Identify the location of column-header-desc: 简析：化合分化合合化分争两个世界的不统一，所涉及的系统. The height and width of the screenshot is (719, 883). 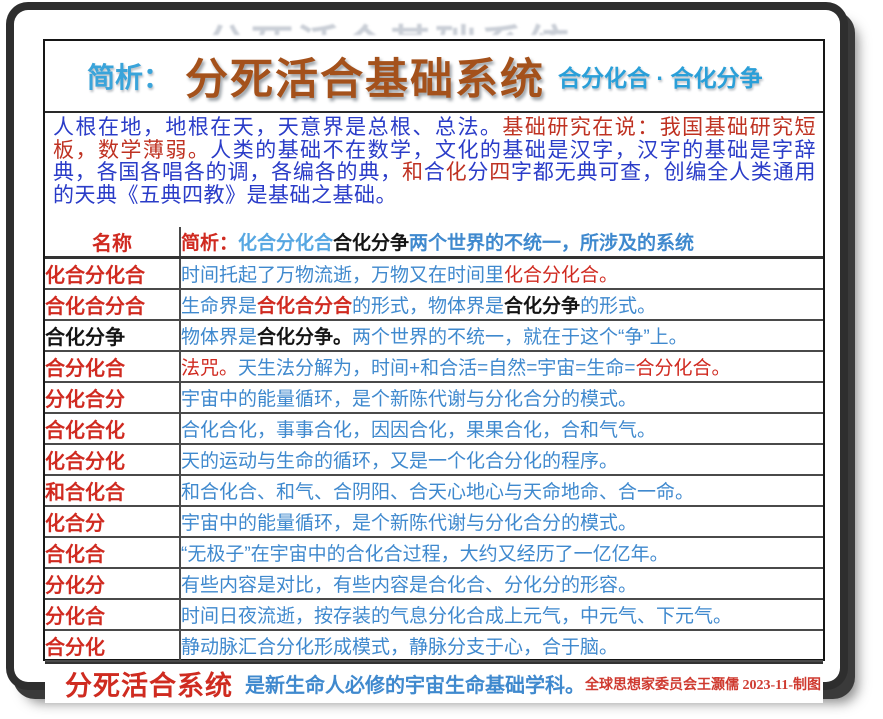
(501, 243).